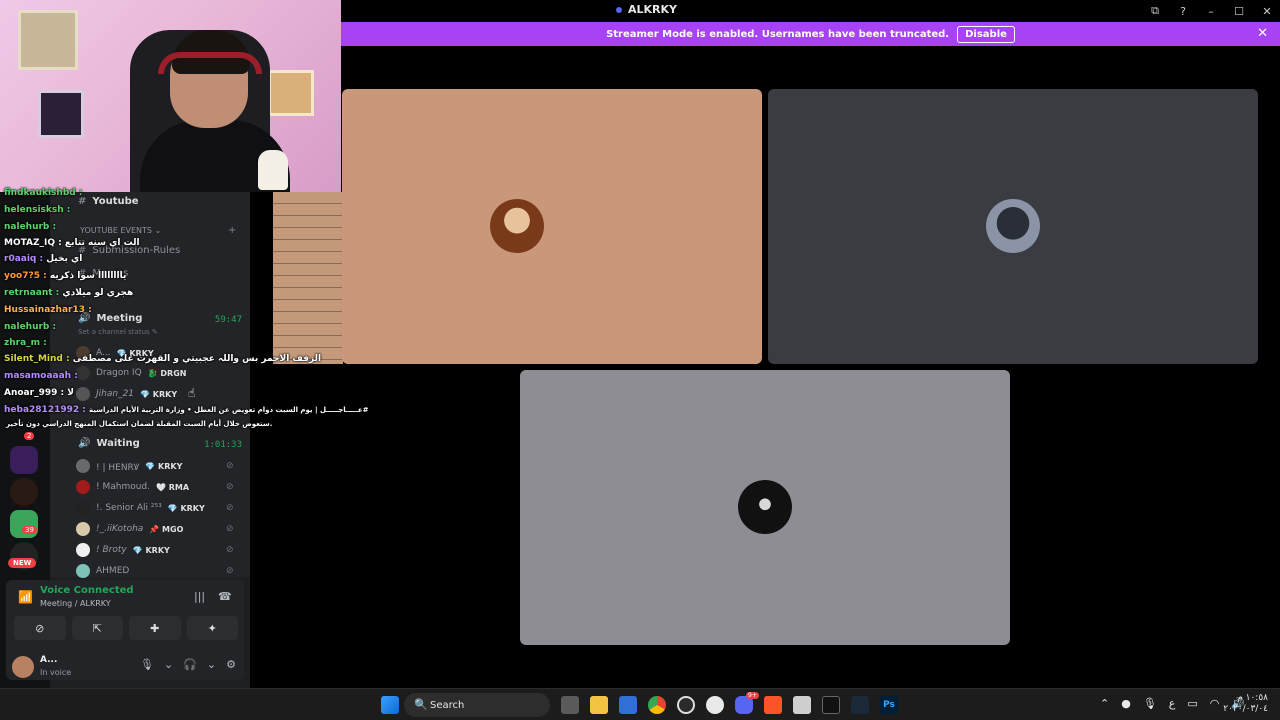 The image size is (1280, 720). Describe the element at coordinates (1155, 11) in the screenshot. I see `inbox-icon: ⧉` at that location.